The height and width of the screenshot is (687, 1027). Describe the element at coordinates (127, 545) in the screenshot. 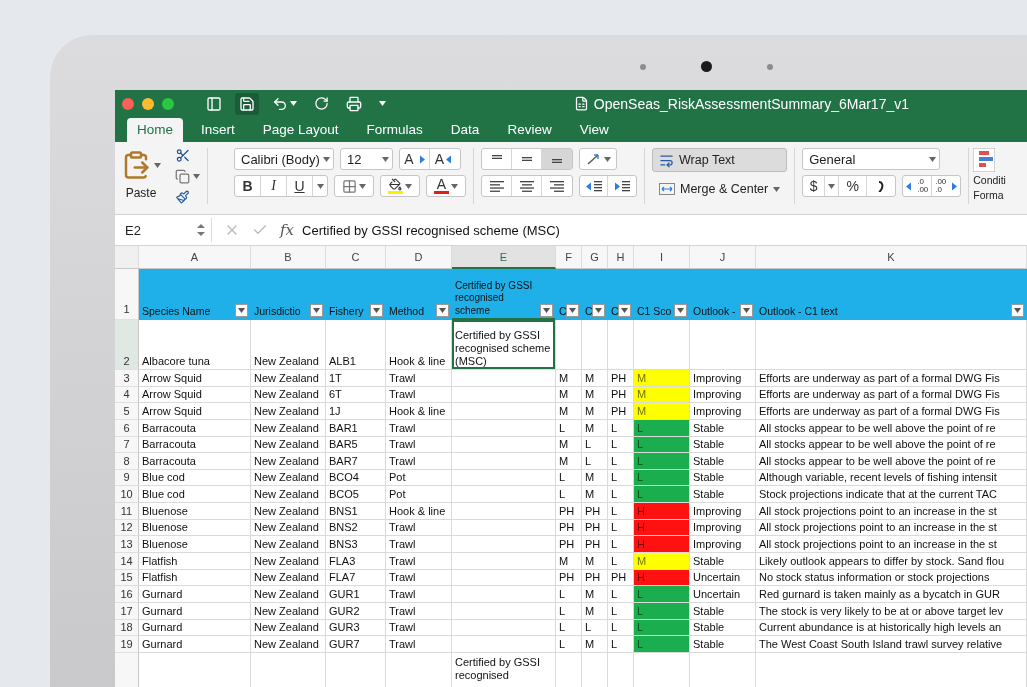

I see `row-number: 13` at that location.